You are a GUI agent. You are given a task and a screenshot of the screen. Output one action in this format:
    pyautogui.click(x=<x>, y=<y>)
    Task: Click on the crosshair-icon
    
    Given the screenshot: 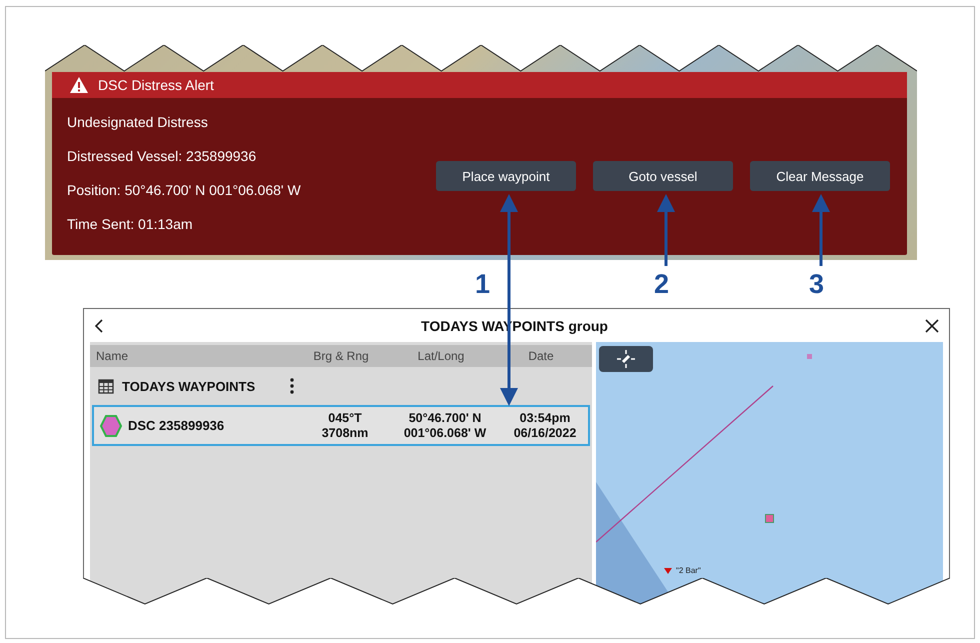 What is the action you would take?
    pyautogui.click(x=626, y=359)
    